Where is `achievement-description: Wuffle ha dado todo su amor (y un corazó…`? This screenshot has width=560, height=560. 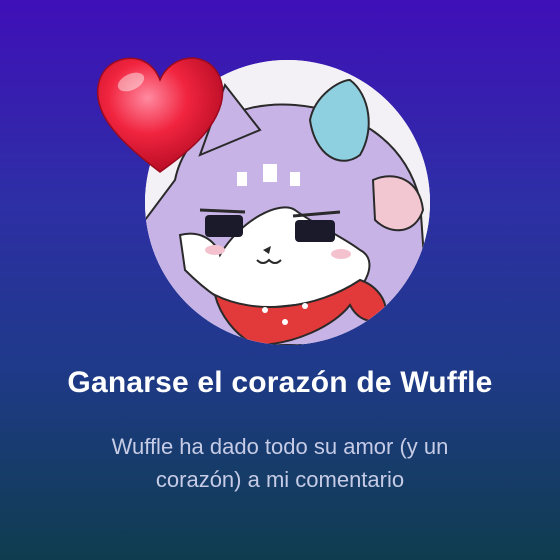 achievement-description: Wuffle ha dado todo su amor (y un corazó… is located at coordinates (280, 463).